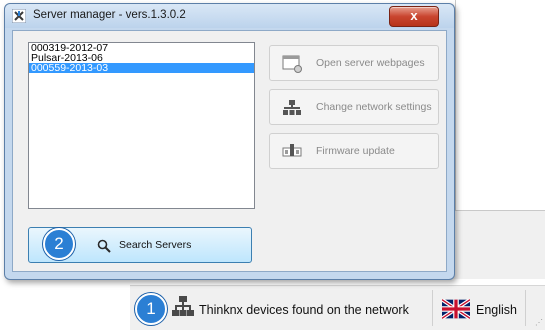 The height and width of the screenshot is (330, 545). I want to click on open-webpages-button: Open server webpages, so click(354, 63).